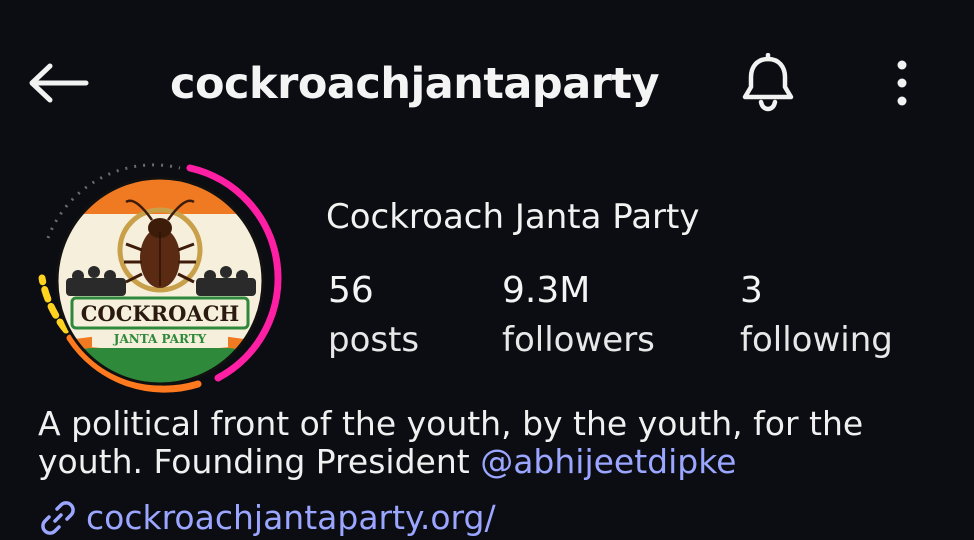 Image resolution: width=974 pixels, height=540 pixels. I want to click on notifications-button, so click(768, 83).